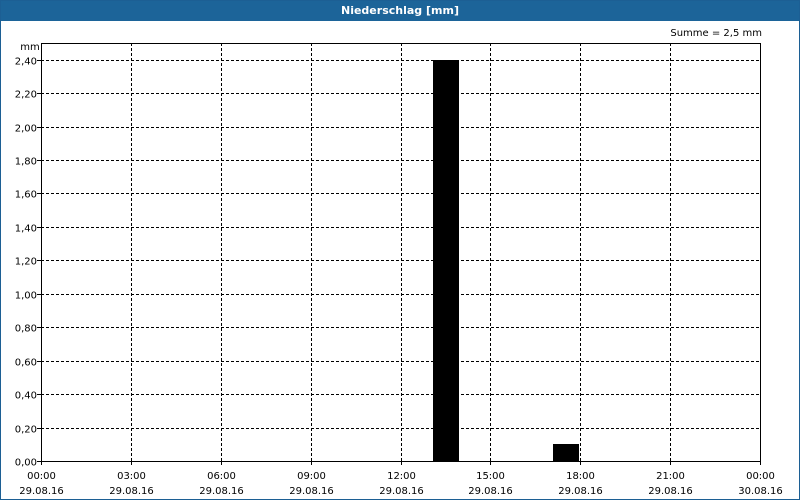 Image resolution: width=800 pixels, height=500 pixels. I want to click on y-tick-label: 2,20, so click(26, 95).